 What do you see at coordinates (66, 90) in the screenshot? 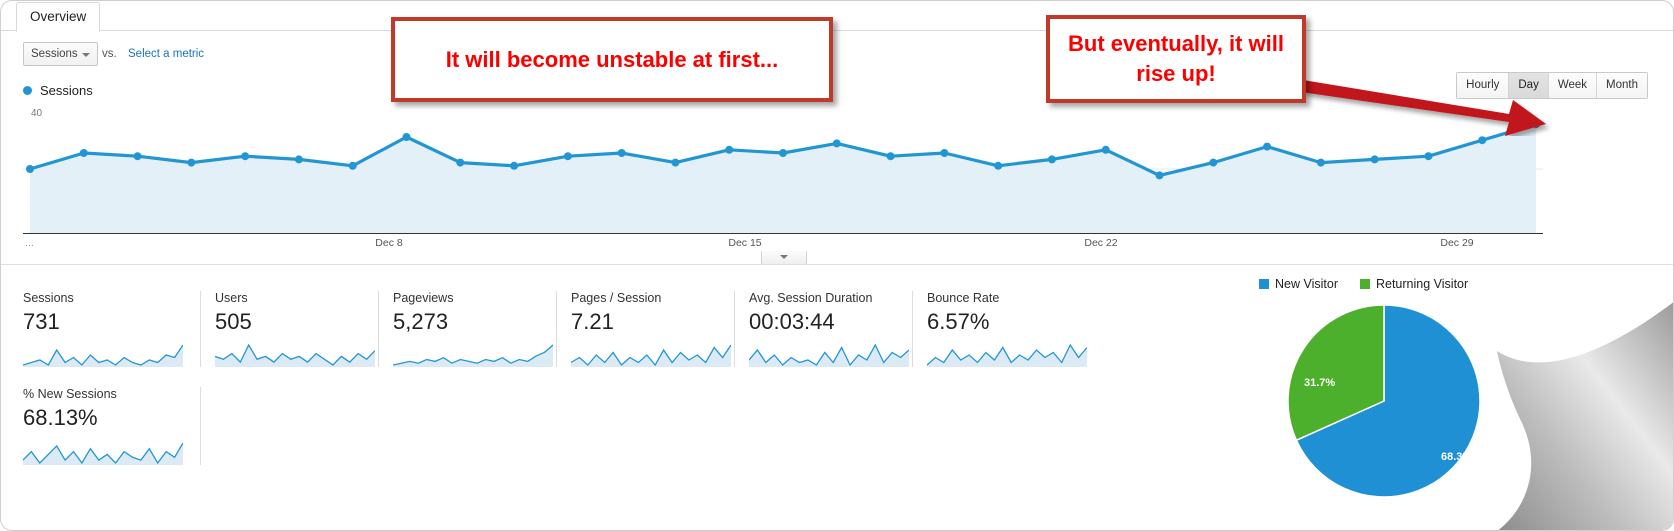
I see `legend-series-label: Sessions` at bounding box center [66, 90].